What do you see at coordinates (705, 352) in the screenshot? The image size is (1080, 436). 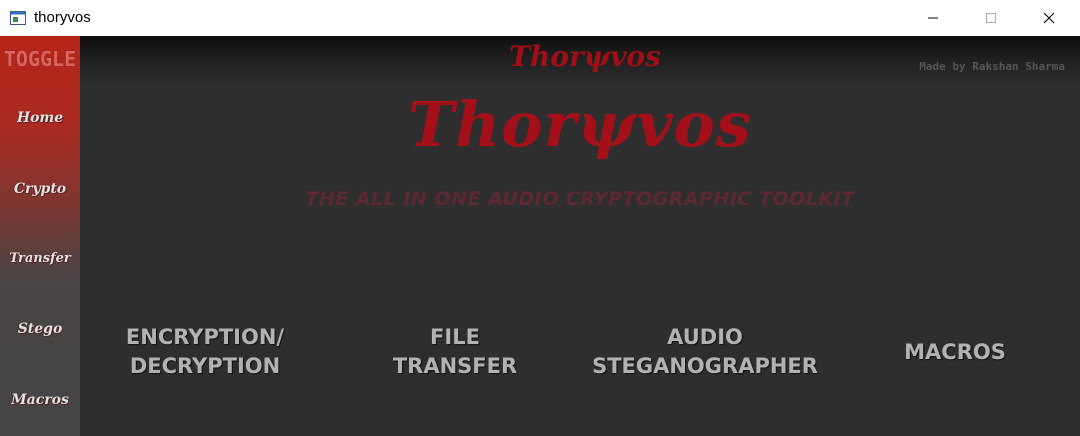 I see `audio-steganographer-button: AUDIO STEGANOGRAPHER` at bounding box center [705, 352].